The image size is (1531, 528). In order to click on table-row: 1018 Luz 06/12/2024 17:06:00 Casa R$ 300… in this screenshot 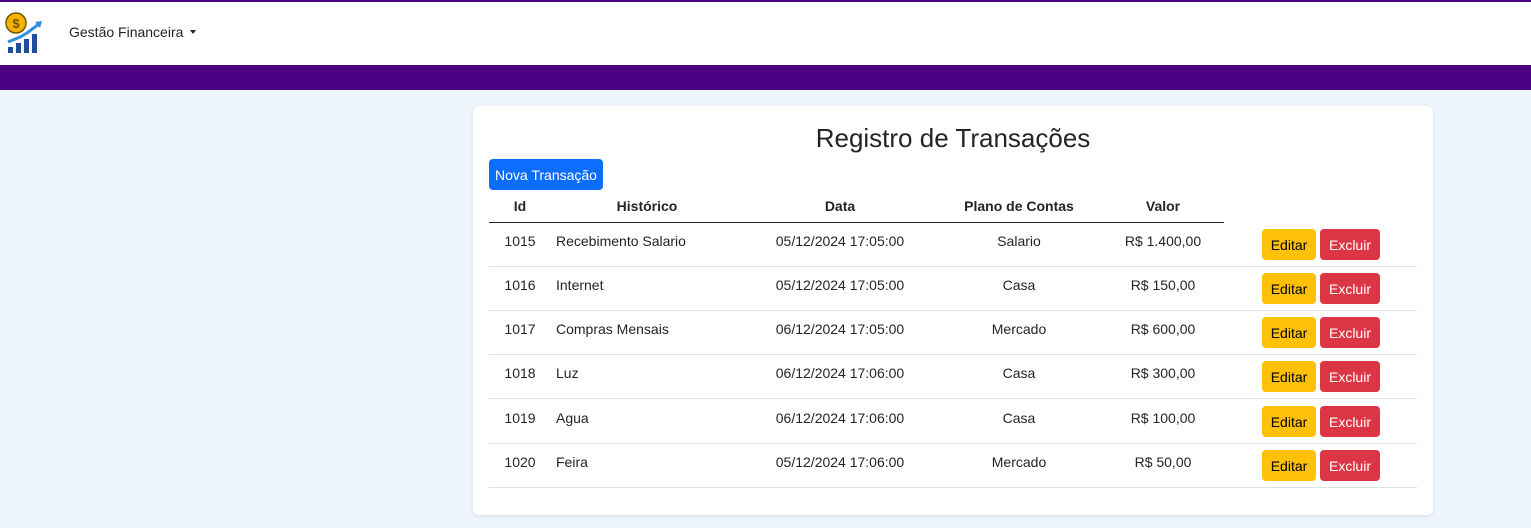, I will do `click(953, 377)`.